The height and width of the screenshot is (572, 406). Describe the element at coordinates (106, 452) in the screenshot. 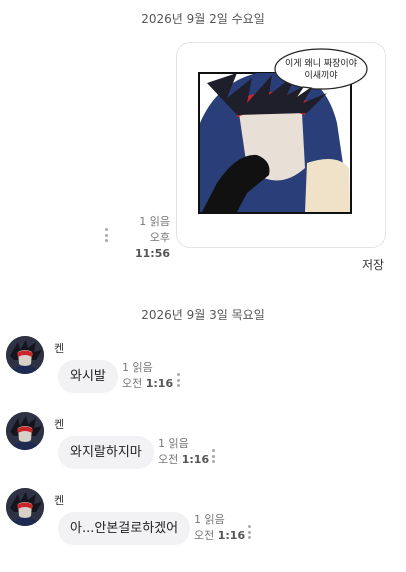

I see `message-bubble: 와지랄하지마` at that location.